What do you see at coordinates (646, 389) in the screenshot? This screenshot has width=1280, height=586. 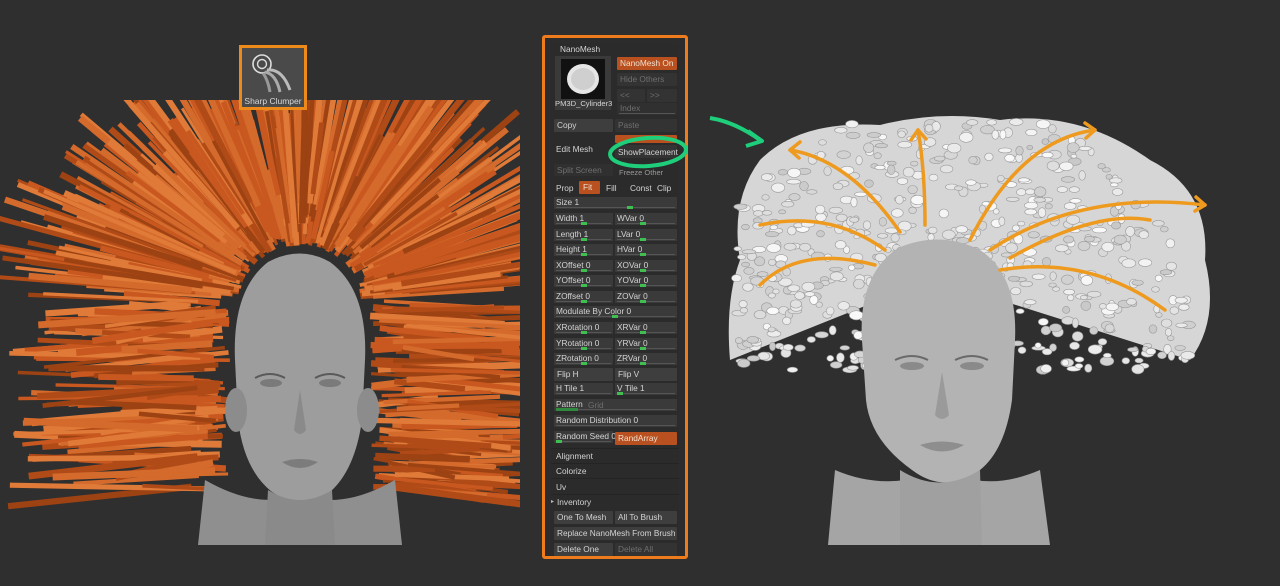 I see `v-tile-slider: V Tile 1` at bounding box center [646, 389].